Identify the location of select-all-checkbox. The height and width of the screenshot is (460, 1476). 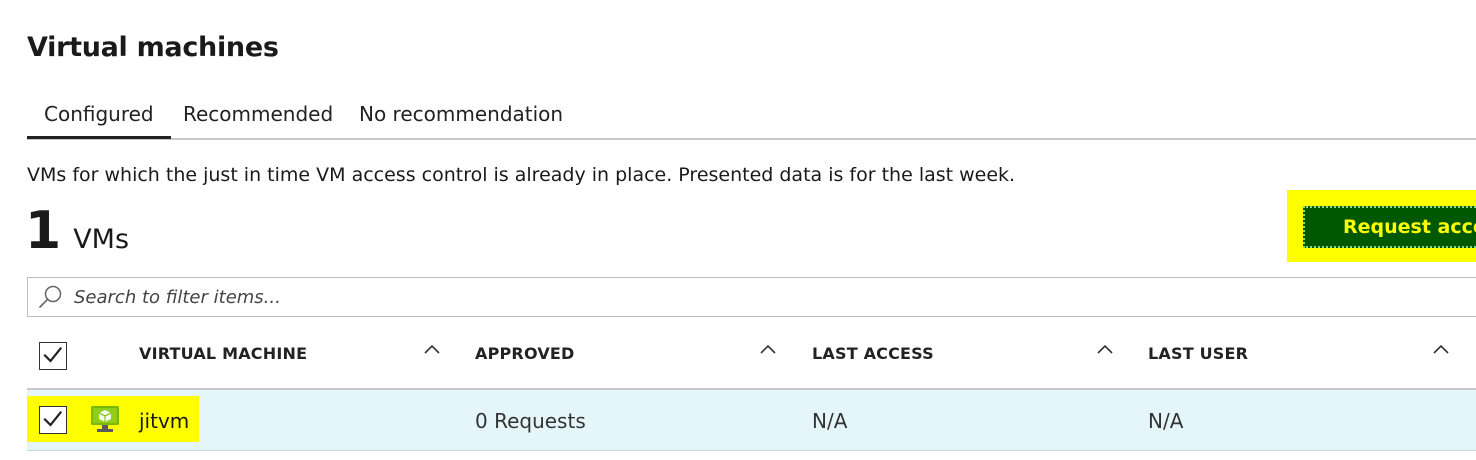
(53, 356).